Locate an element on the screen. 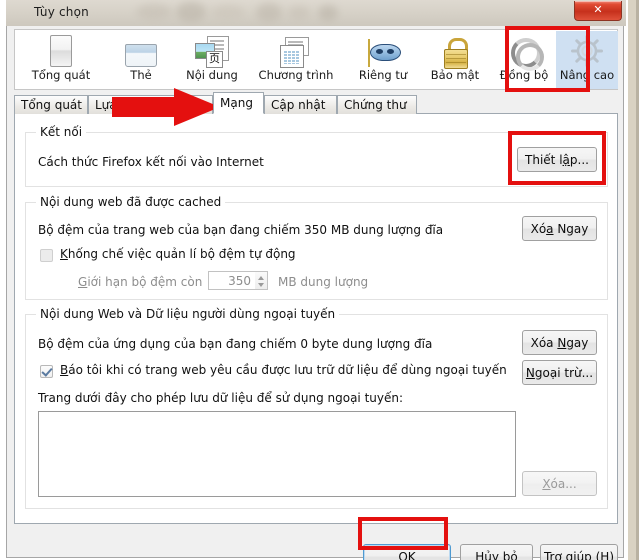  toolbar-label: Chương trình is located at coordinates (296, 75).